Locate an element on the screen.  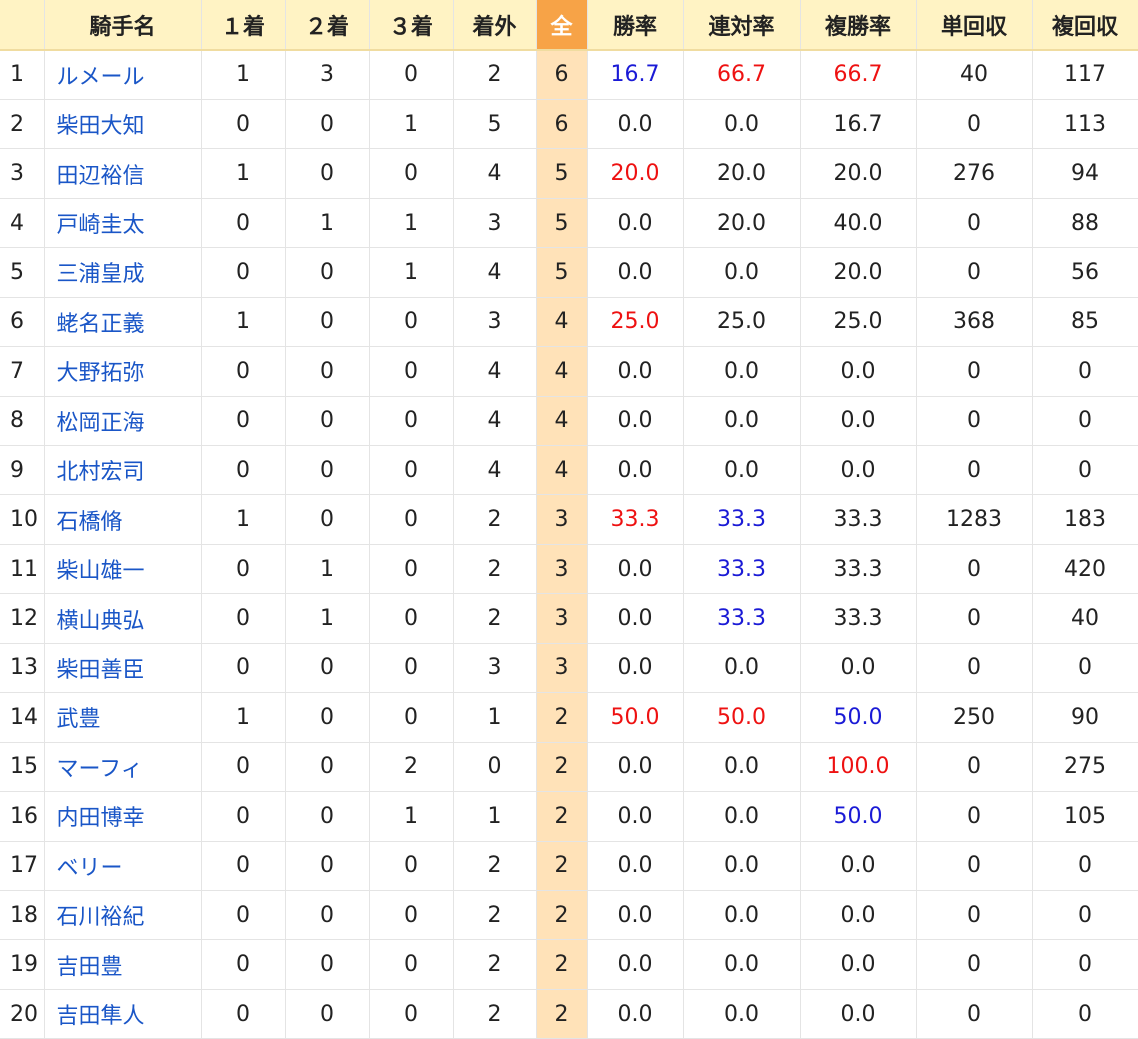
cell-rank: 4 is located at coordinates (22, 223).